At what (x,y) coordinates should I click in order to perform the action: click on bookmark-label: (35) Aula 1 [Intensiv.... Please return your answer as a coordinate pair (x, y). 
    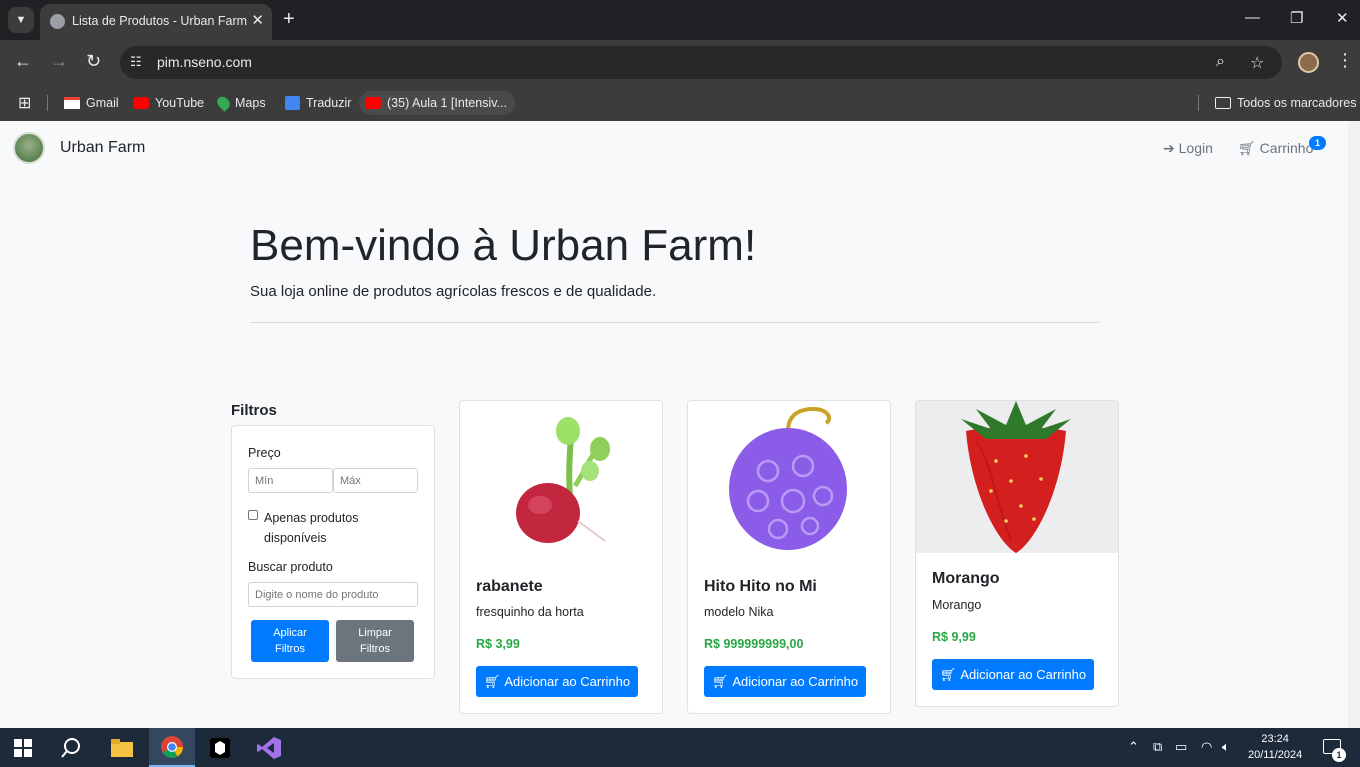
    Looking at the image, I should click on (447, 103).